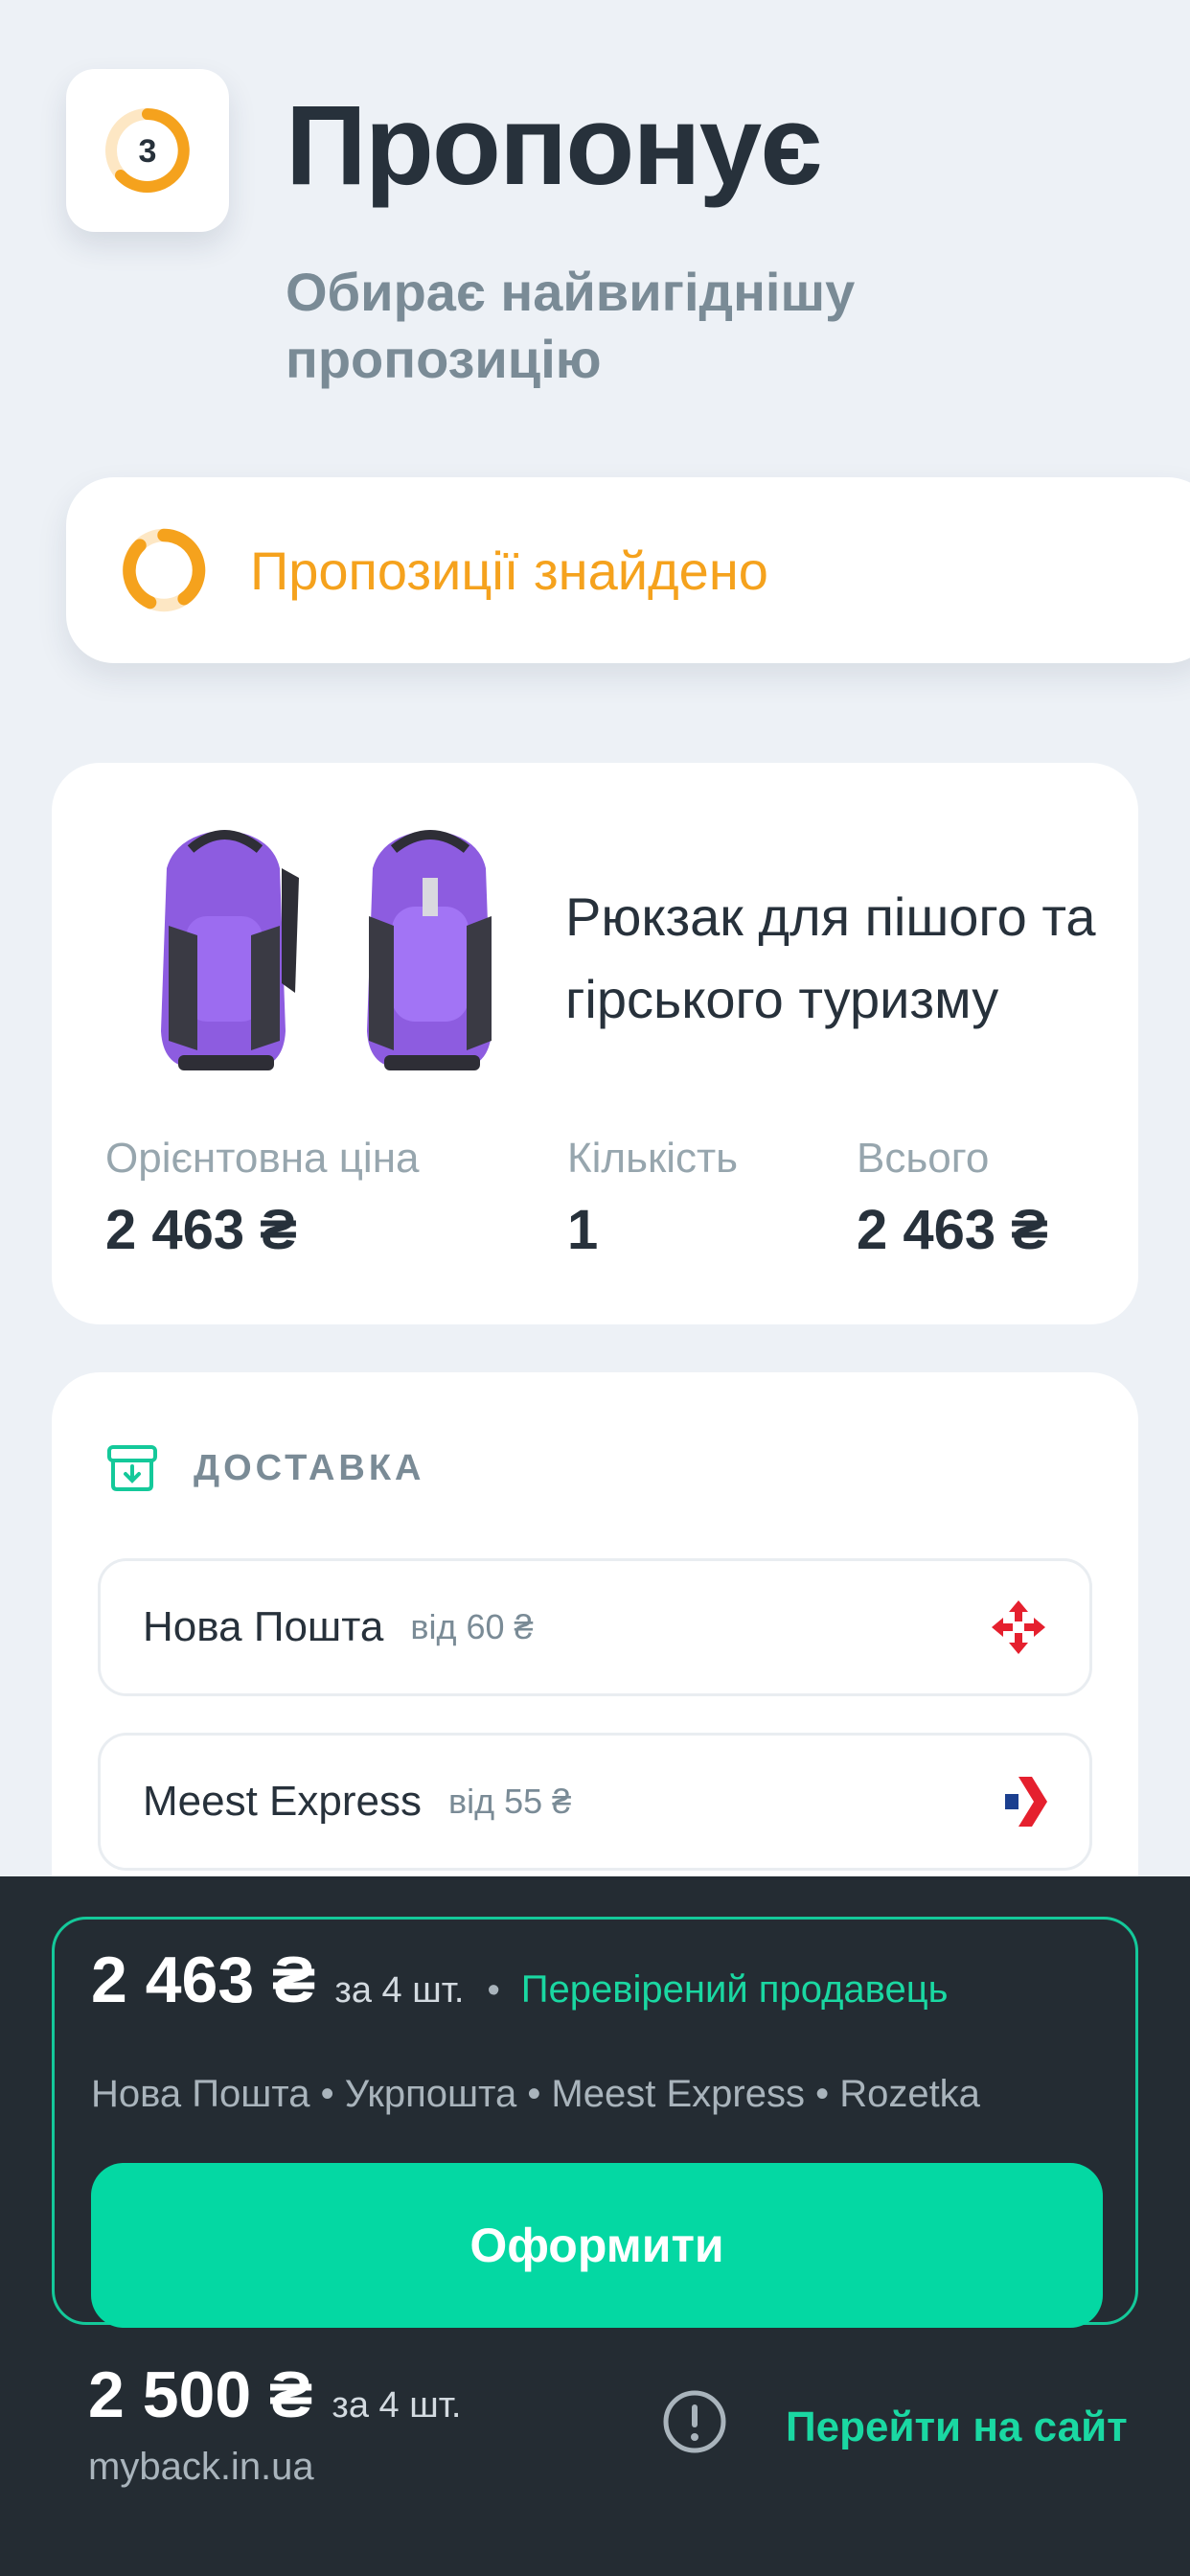 This screenshot has width=1190, height=2576. I want to click on offer-price: 2 463 ₴, so click(203, 1980).